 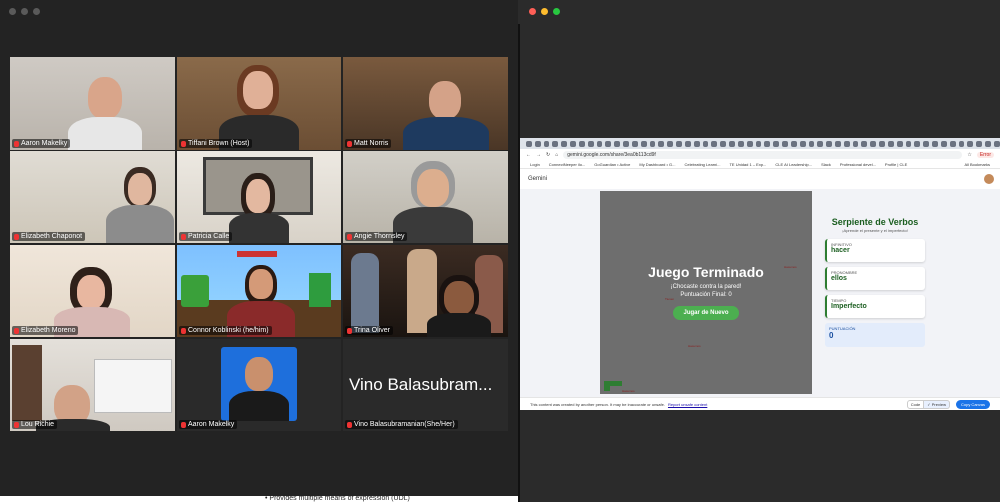 I want to click on bookmark-item: Profile | CLE, so click(x=896, y=164).